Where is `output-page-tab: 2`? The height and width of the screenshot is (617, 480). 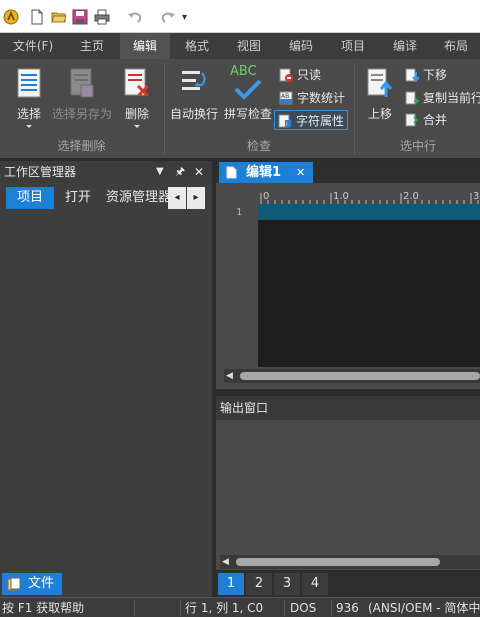
output-page-tab: 2 is located at coordinates (259, 584).